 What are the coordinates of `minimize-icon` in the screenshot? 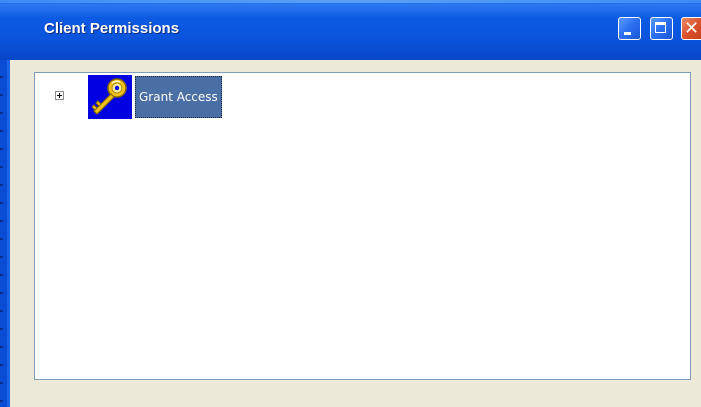 It's located at (627, 33).